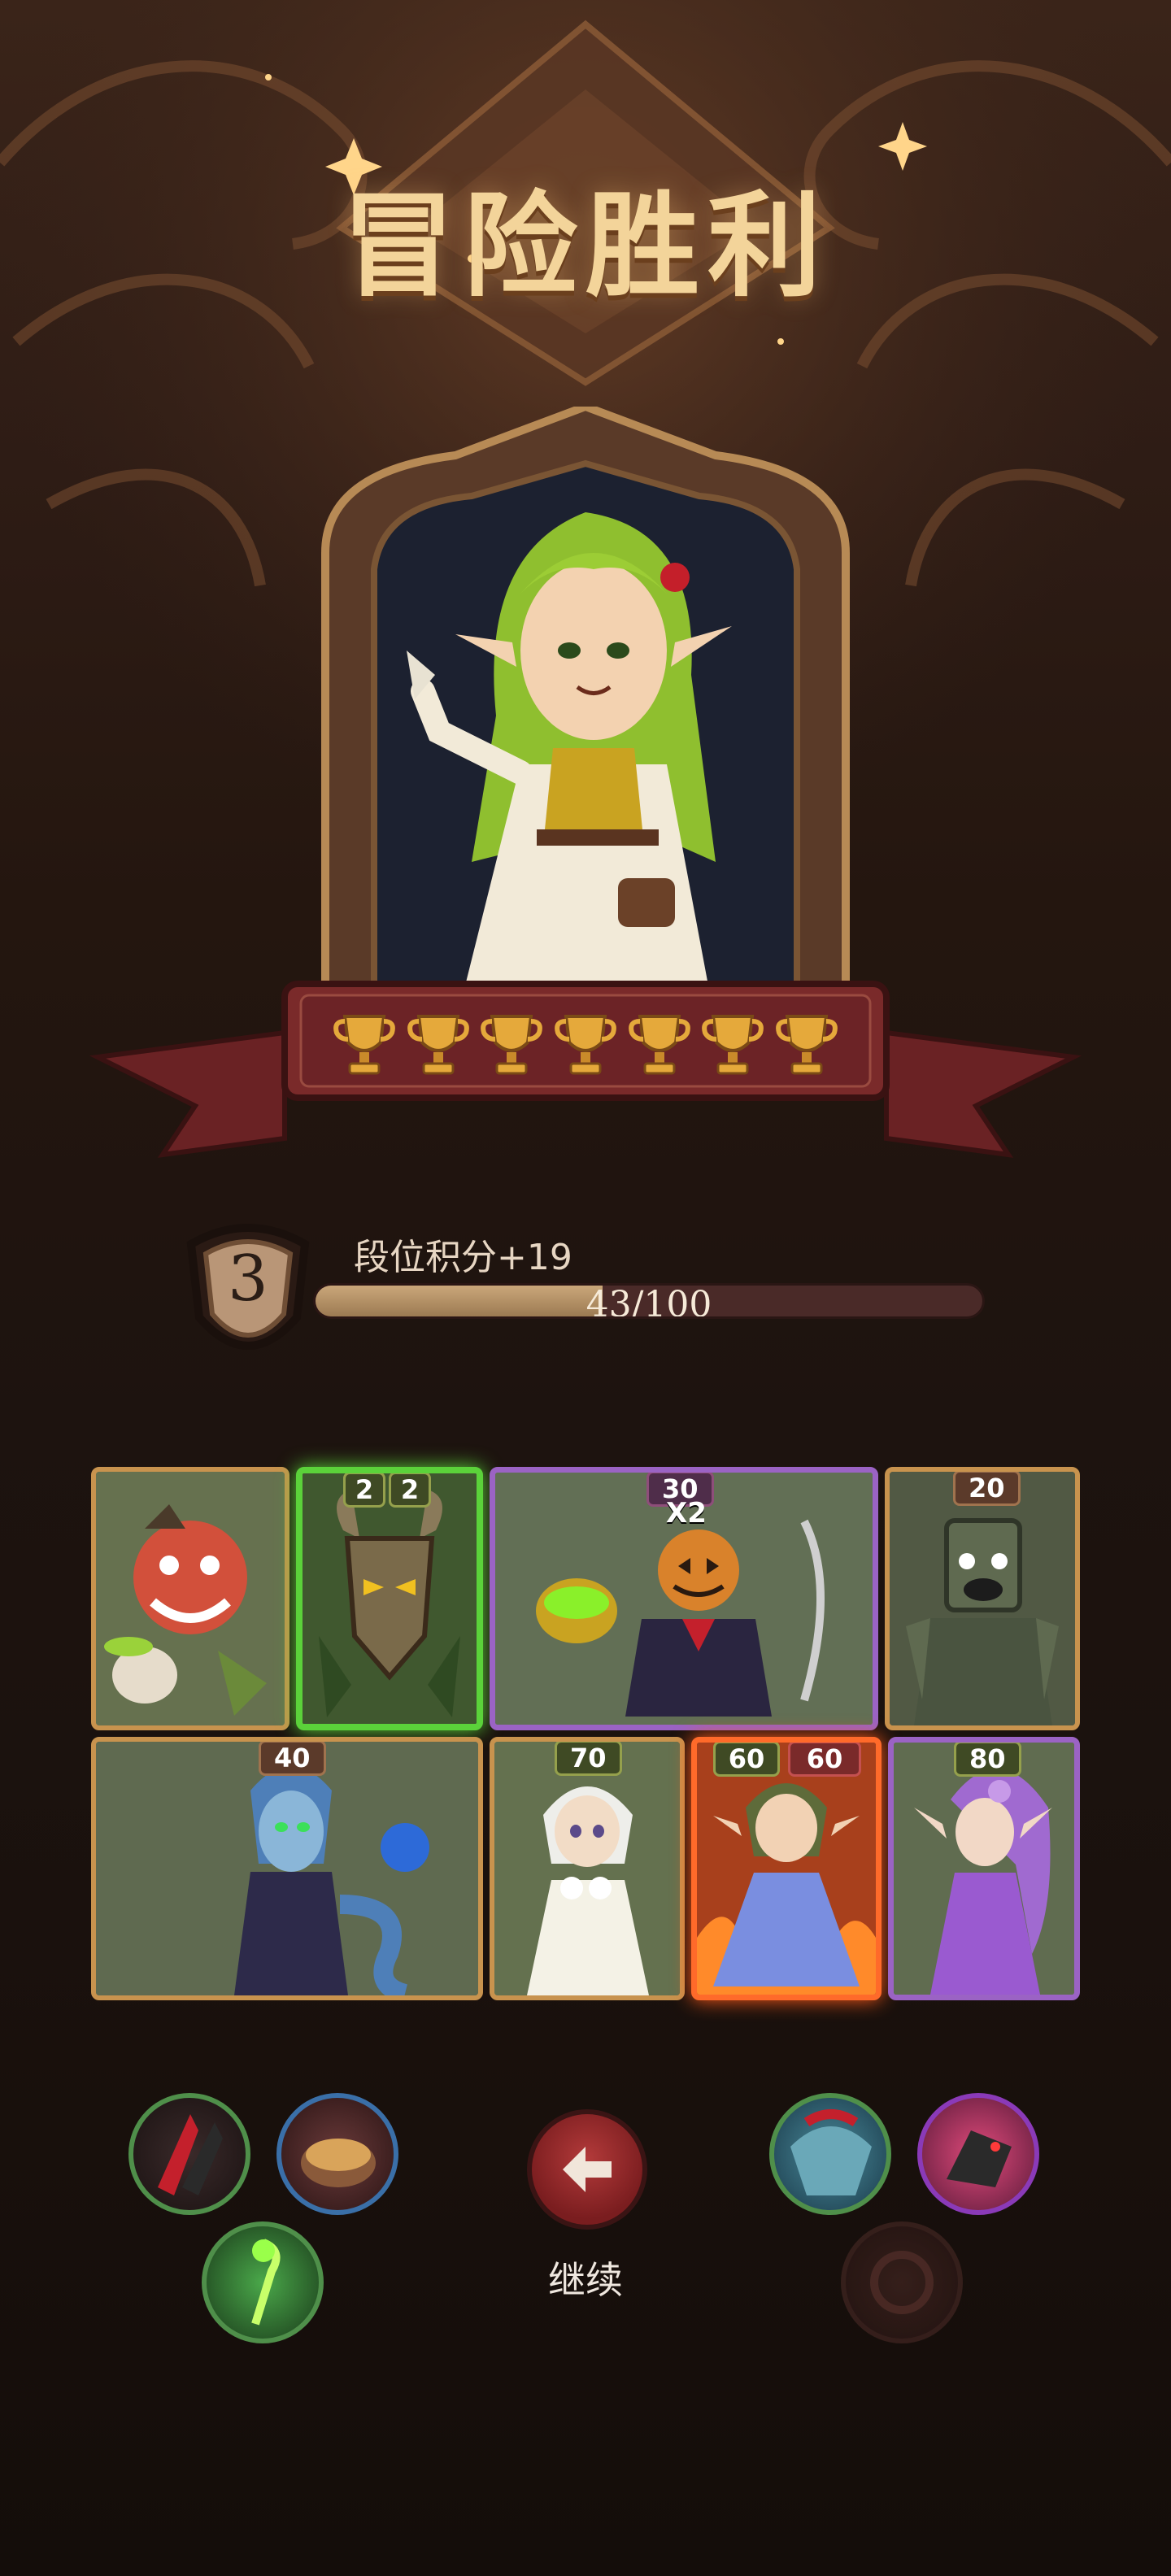  What do you see at coordinates (292, 1759) in the screenshot?
I see `card-cost-badge: 40` at bounding box center [292, 1759].